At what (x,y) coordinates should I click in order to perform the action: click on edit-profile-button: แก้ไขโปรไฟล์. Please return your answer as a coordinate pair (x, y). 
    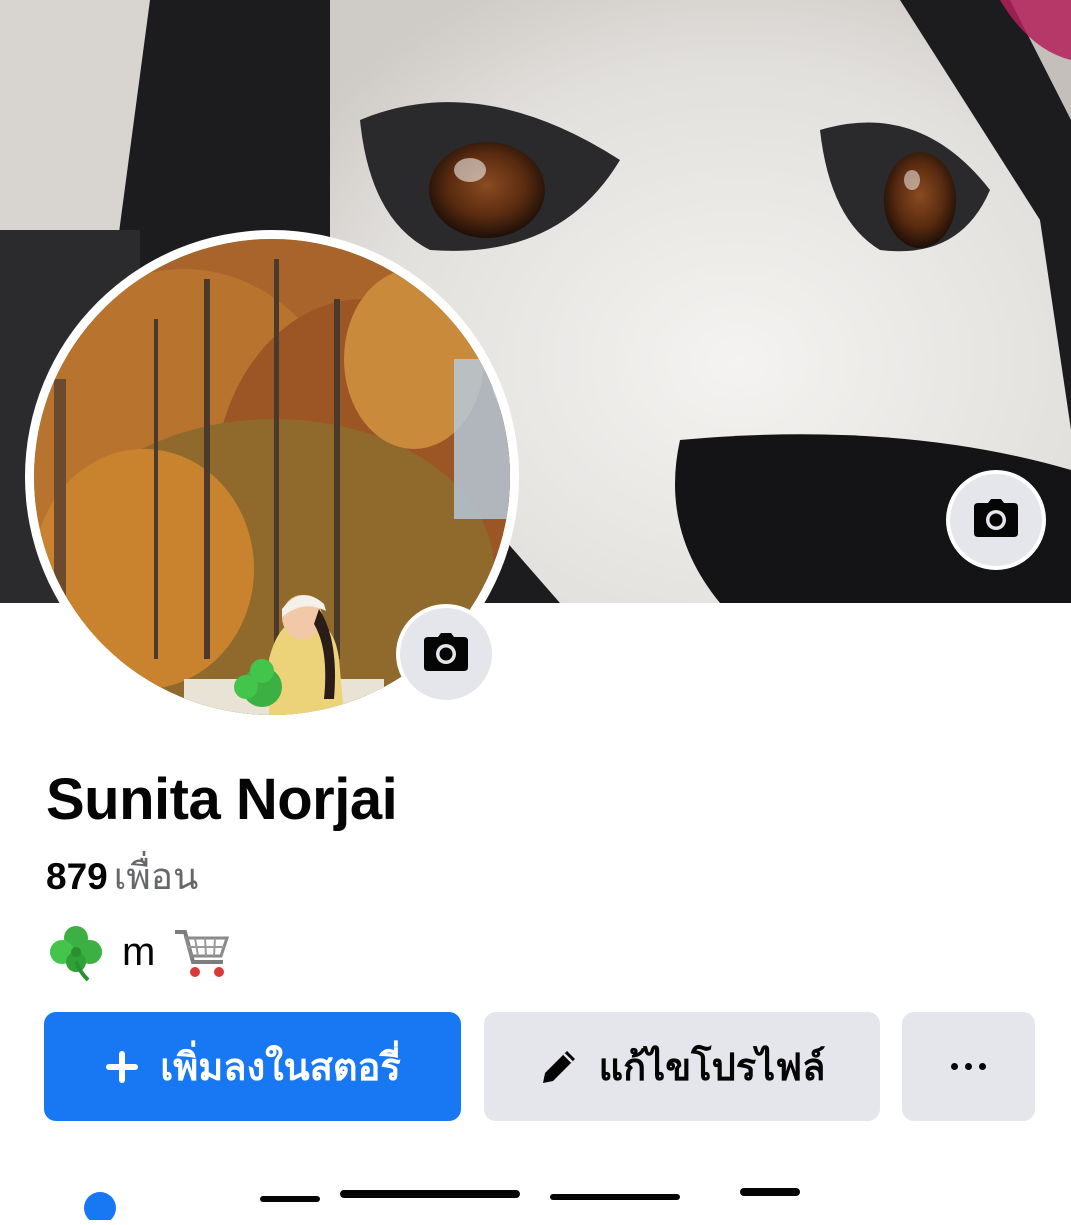
    Looking at the image, I should click on (682, 1066).